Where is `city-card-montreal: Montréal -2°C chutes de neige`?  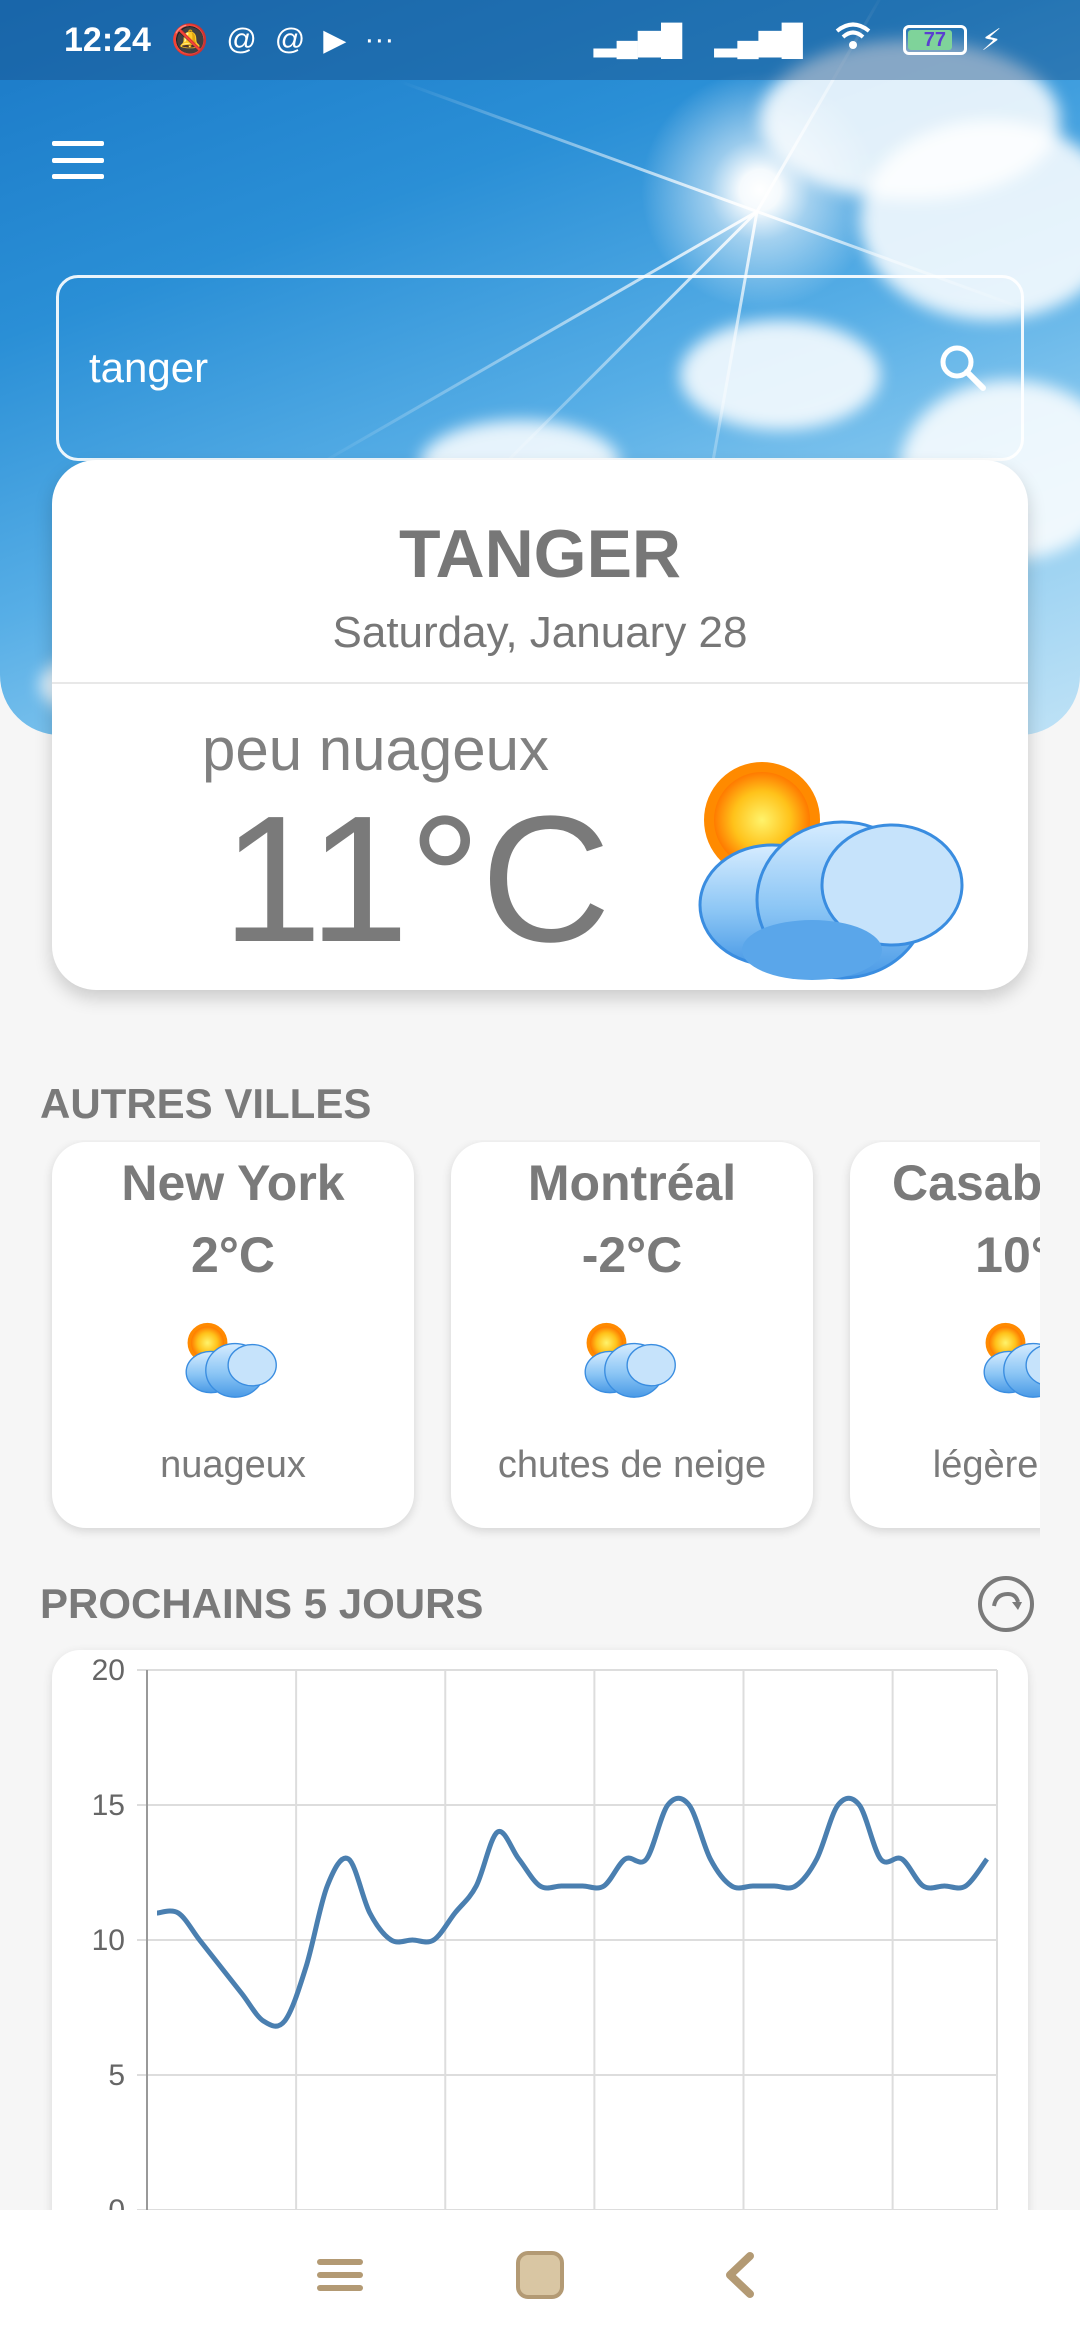 city-card-montreal: Montréal -2°C chutes de neige is located at coordinates (632, 1335).